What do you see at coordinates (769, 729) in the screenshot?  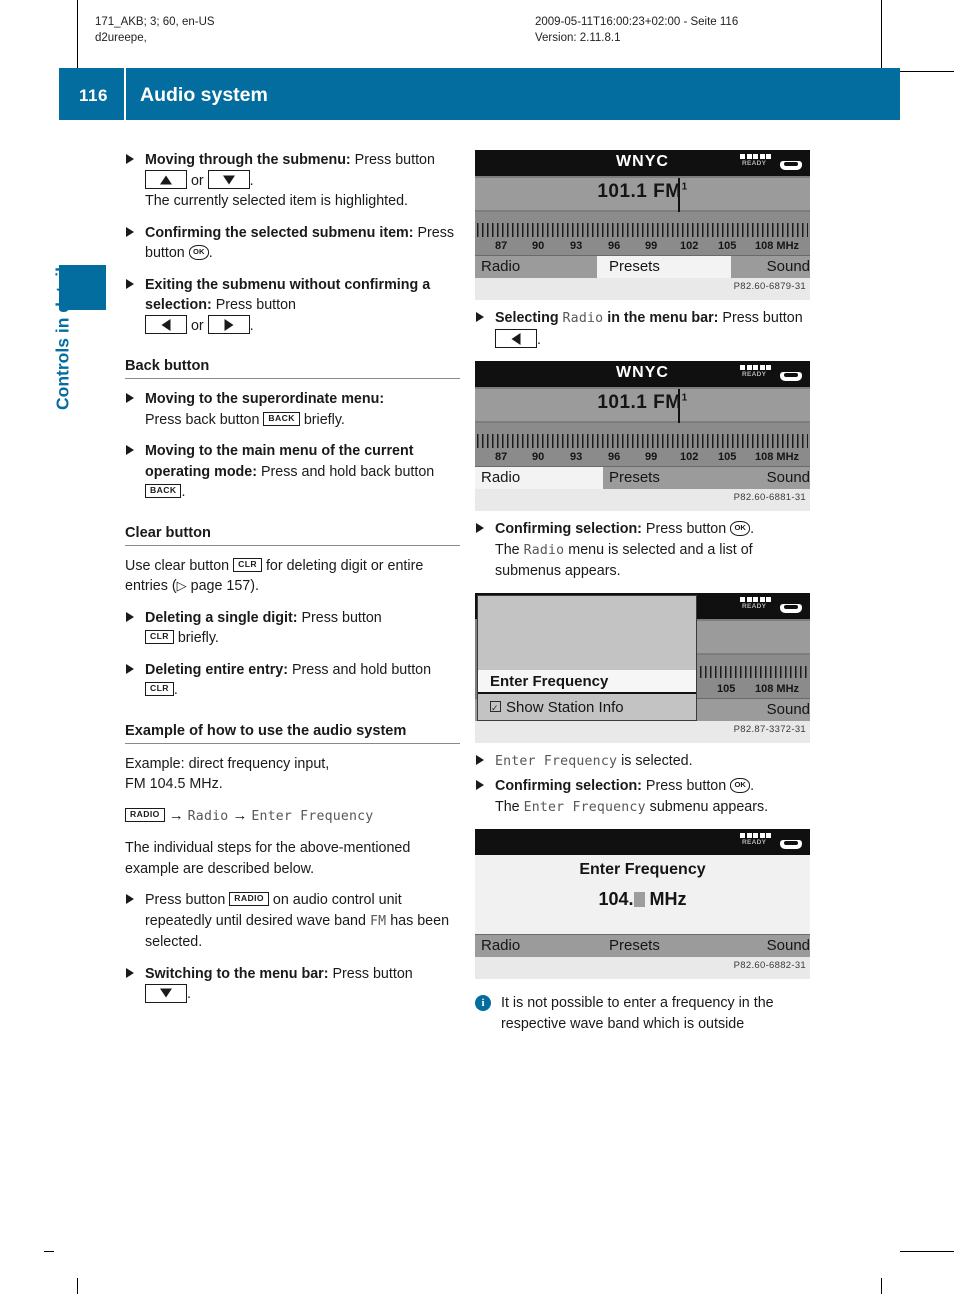 I see `caption-text: P82.87-3372-31` at bounding box center [769, 729].